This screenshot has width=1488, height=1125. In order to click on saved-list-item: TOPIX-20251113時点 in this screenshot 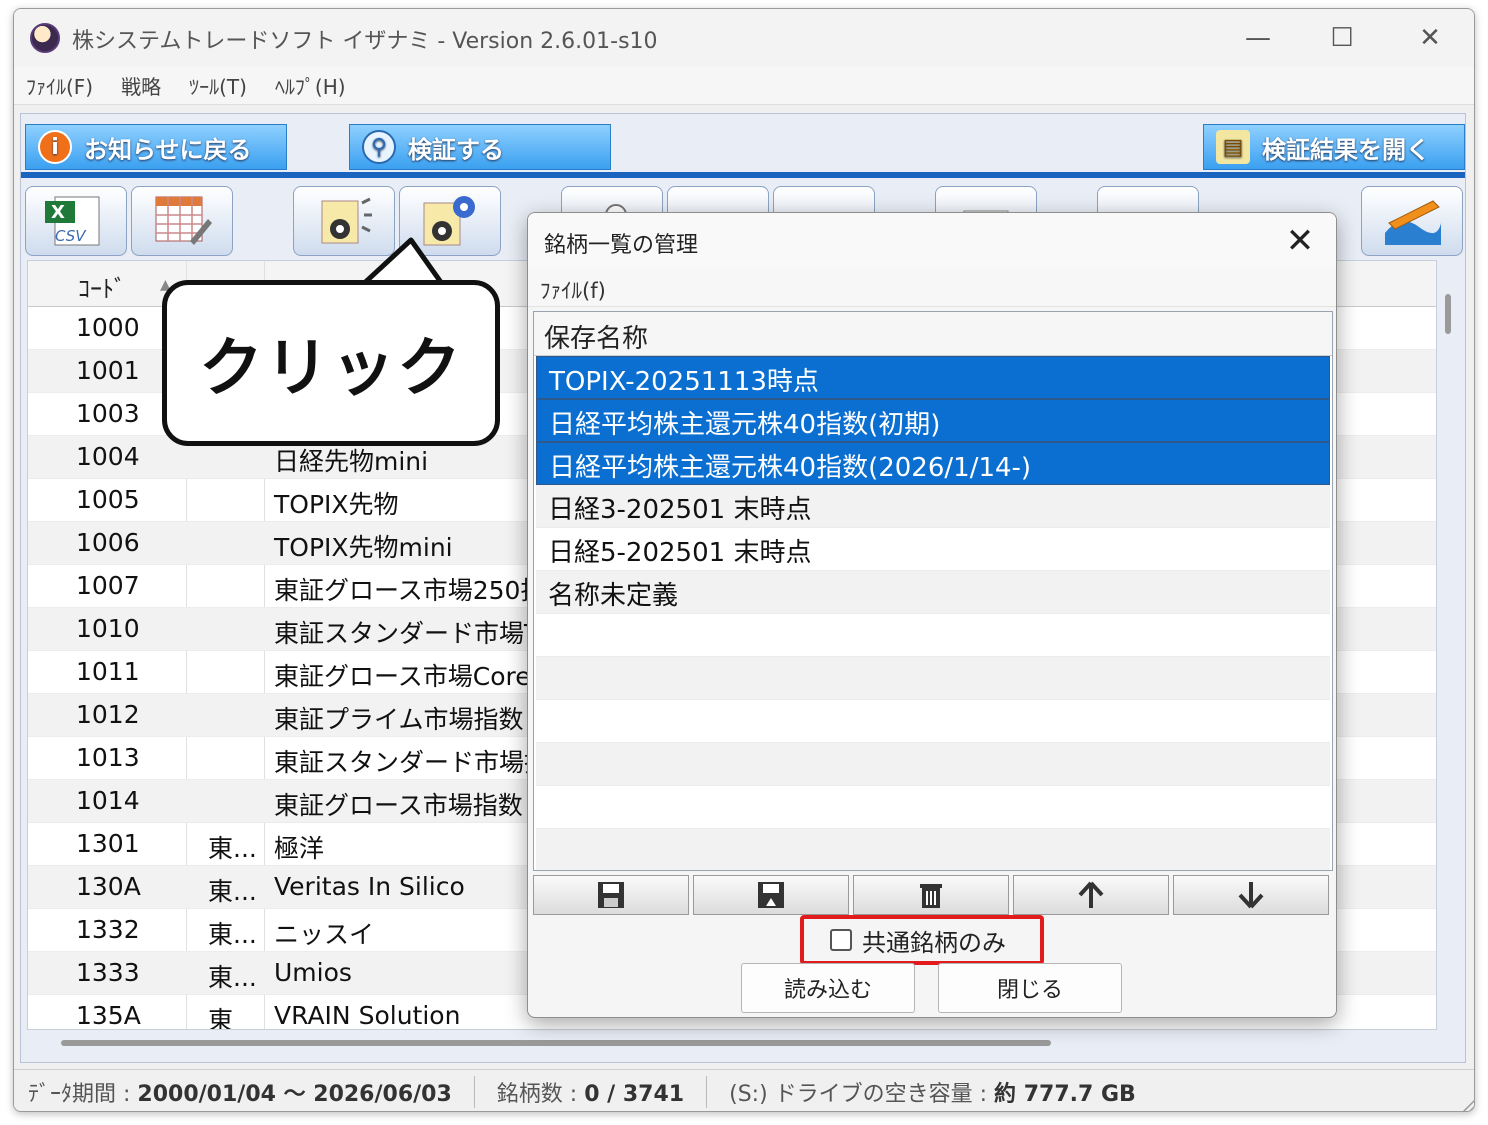, I will do `click(933, 377)`.